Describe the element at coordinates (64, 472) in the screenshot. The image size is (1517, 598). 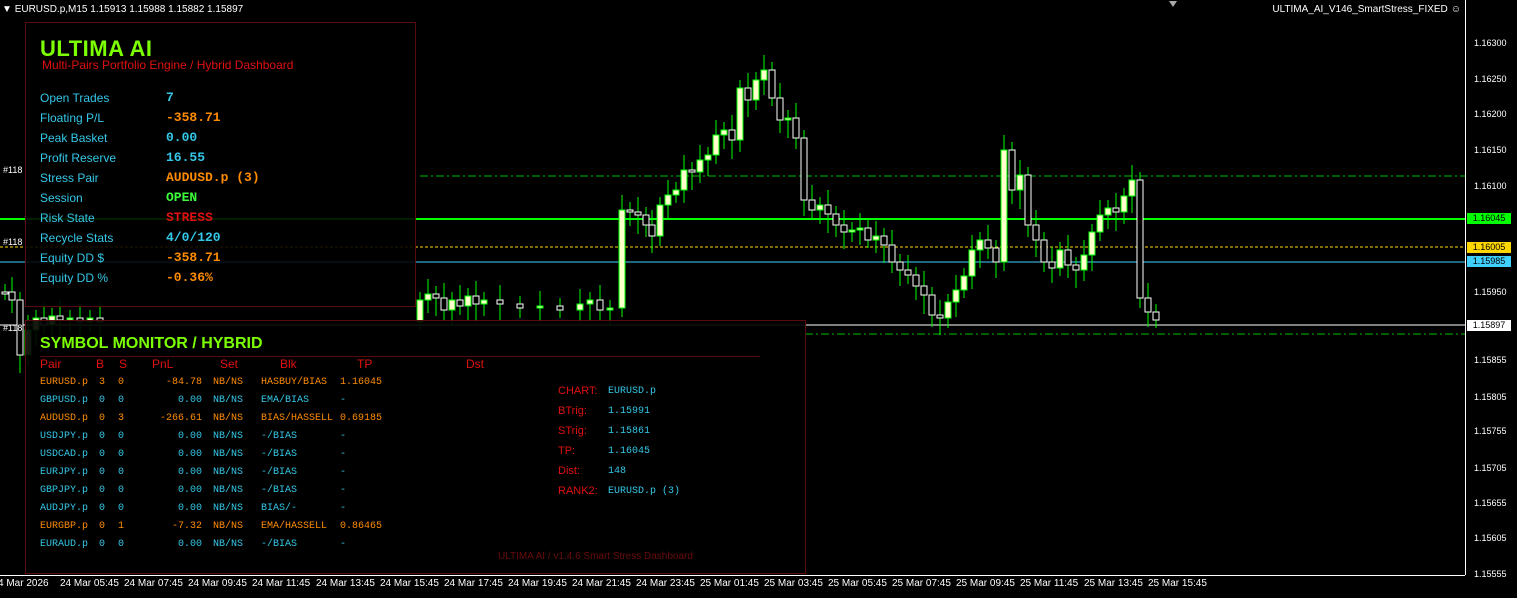
I see `cell-pair: EURJPY.p` at that location.